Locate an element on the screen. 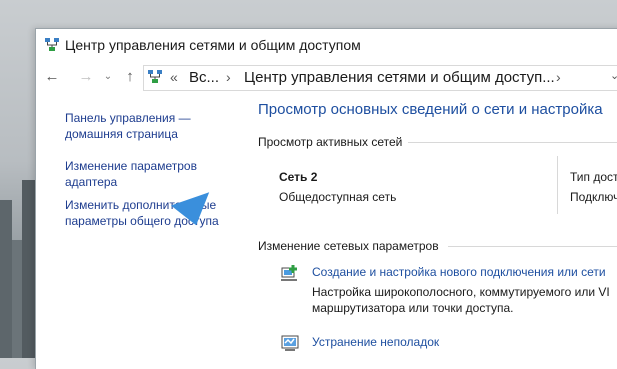 The width and height of the screenshot is (617, 369). active-networks-title: Просмотр активных сетей is located at coordinates (330, 142).